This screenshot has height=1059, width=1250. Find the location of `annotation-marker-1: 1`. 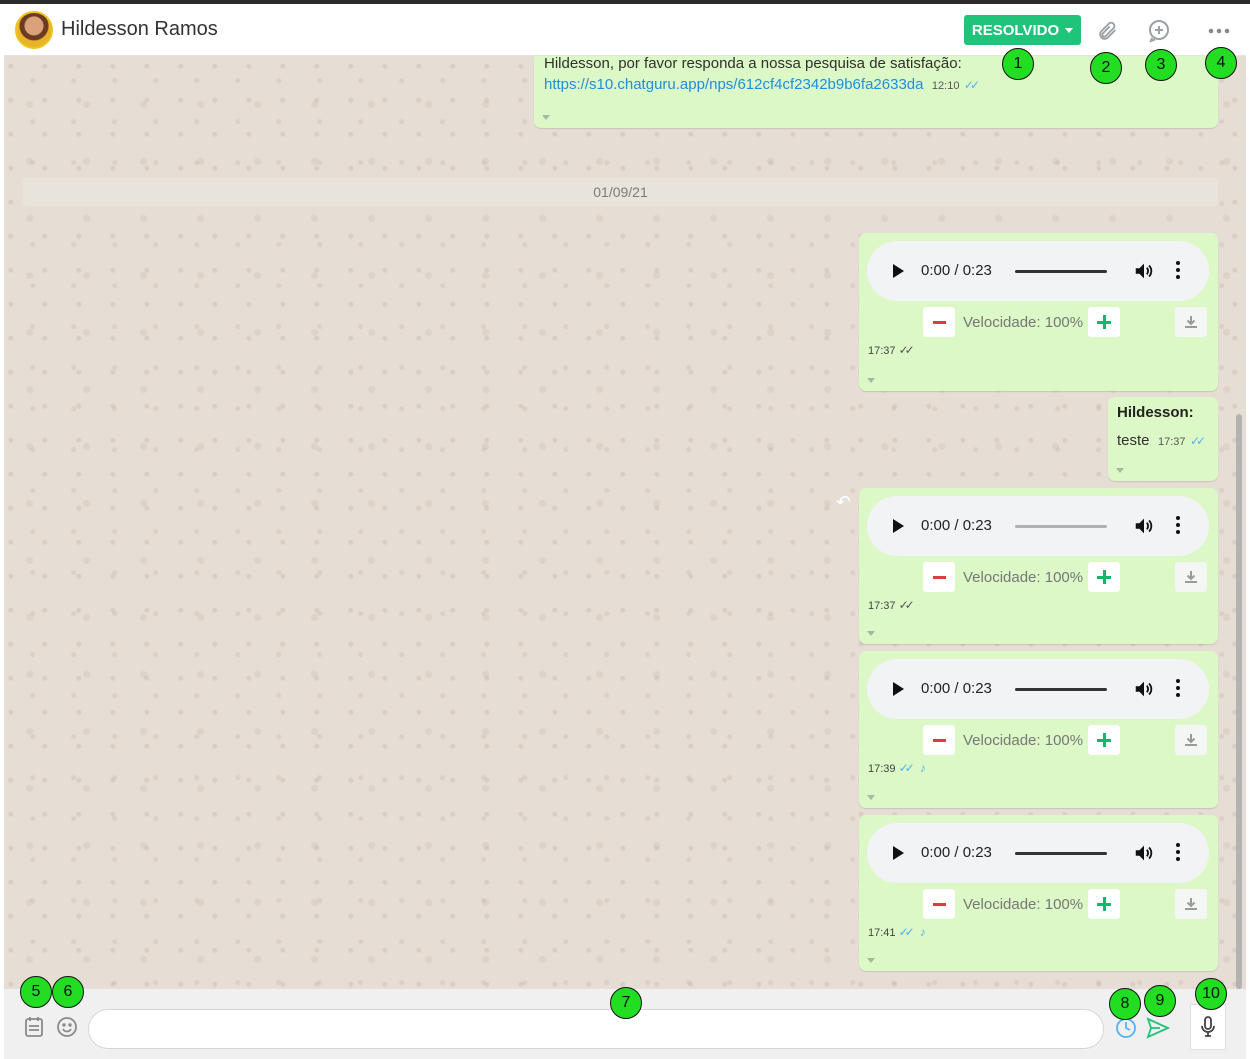

annotation-marker-1: 1 is located at coordinates (1018, 64).